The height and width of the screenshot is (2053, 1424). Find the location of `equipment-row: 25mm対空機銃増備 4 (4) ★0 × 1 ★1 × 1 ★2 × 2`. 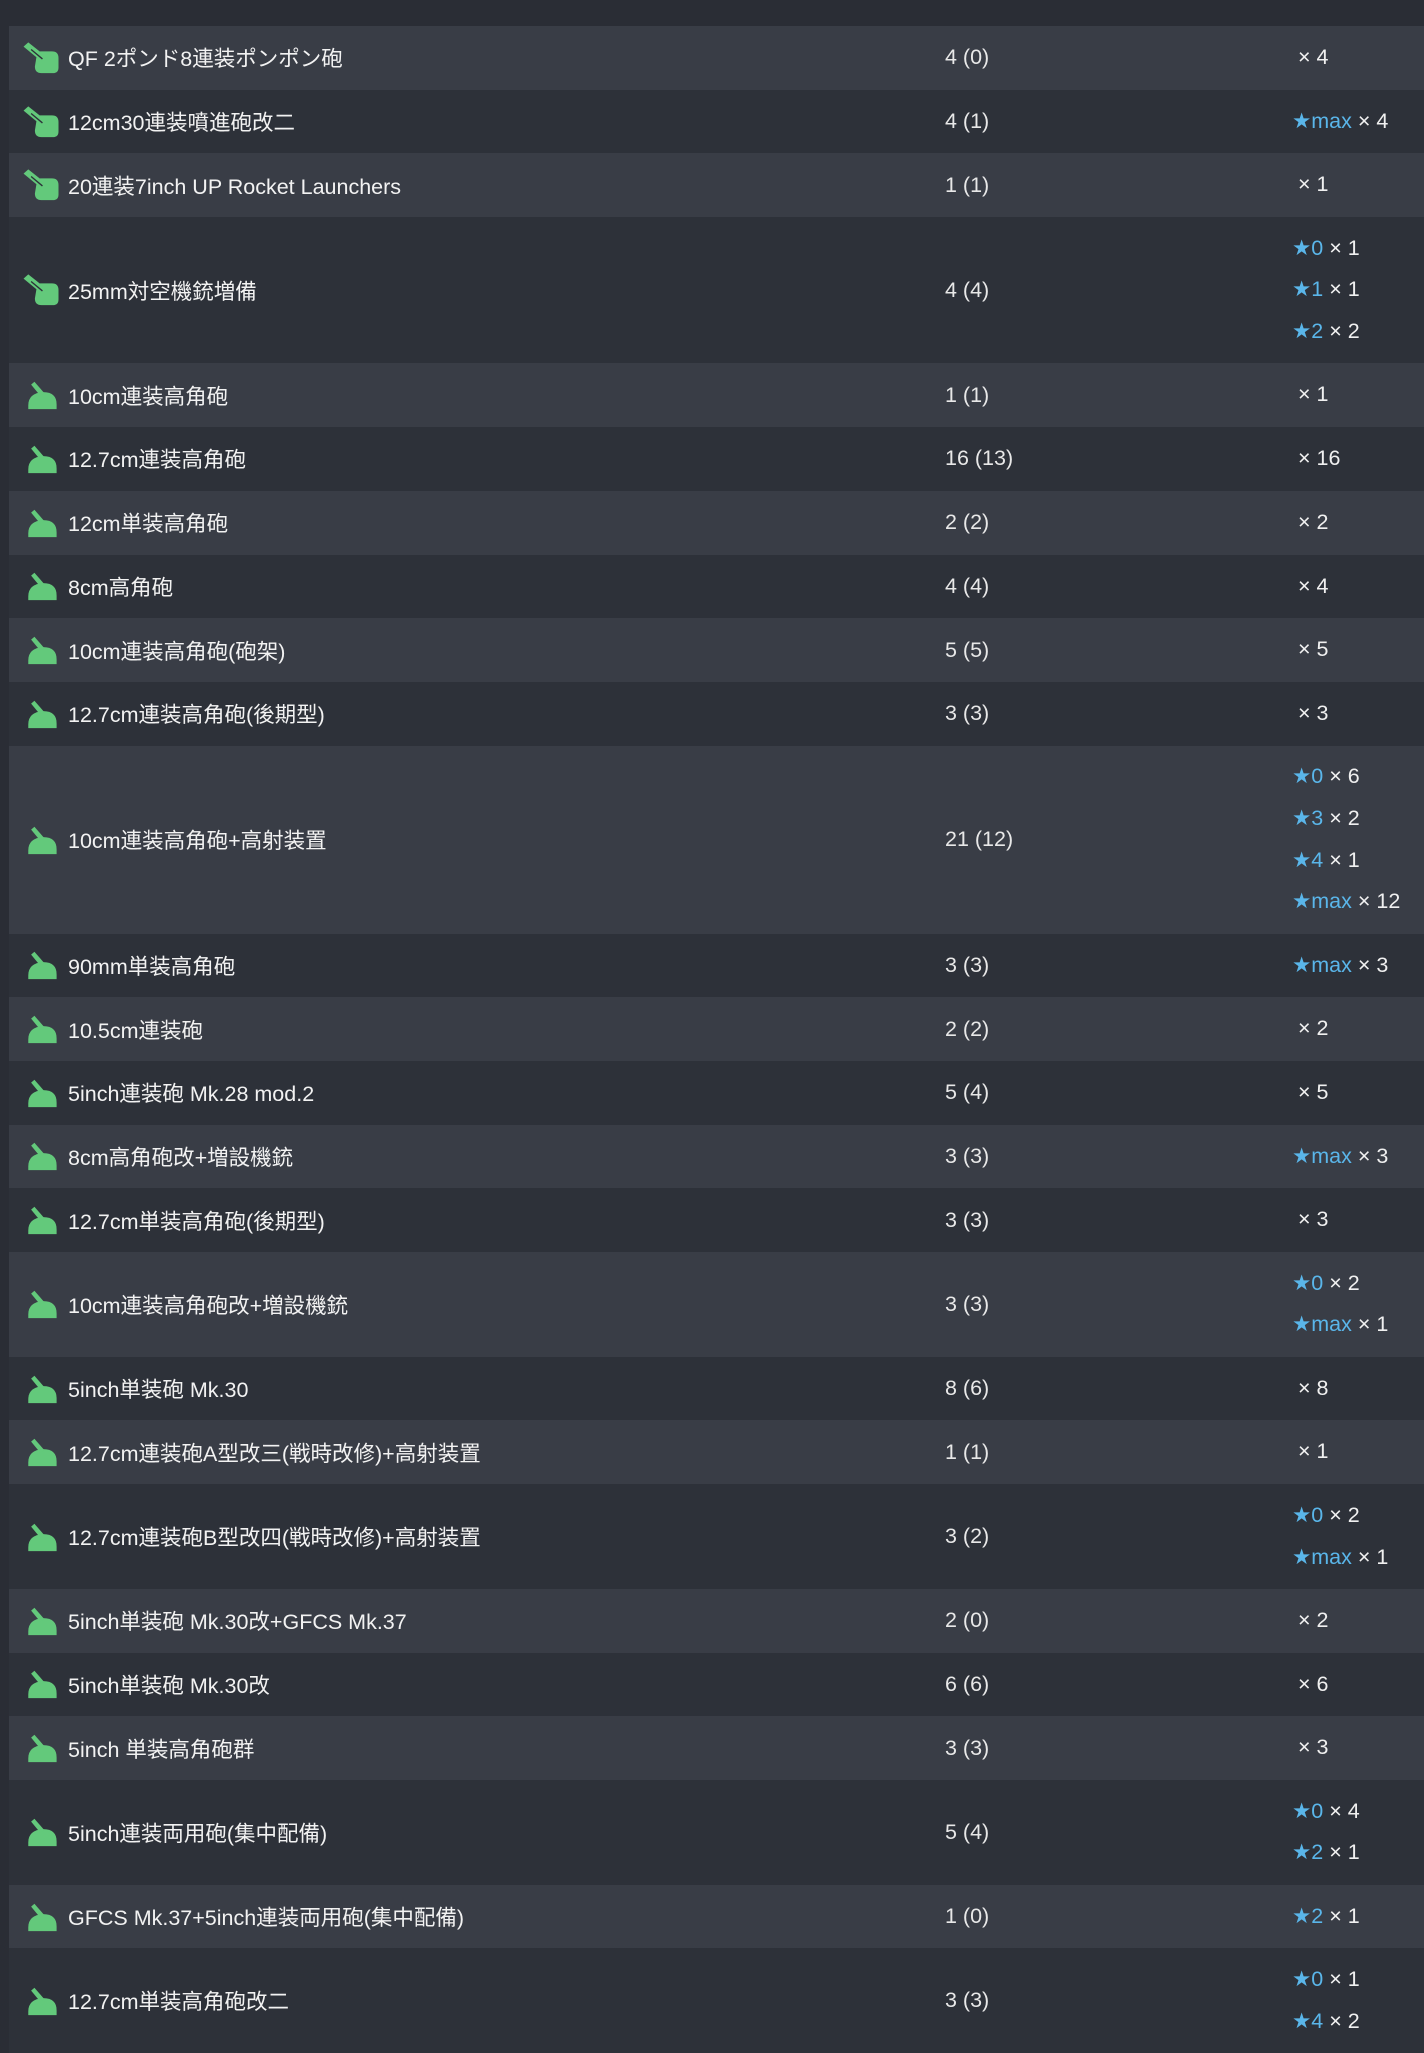

equipment-row: 25mm対空機銃増備 4 (4) ★0 × 1 ★1 × 1 ★2 × 2 is located at coordinates (716, 290).